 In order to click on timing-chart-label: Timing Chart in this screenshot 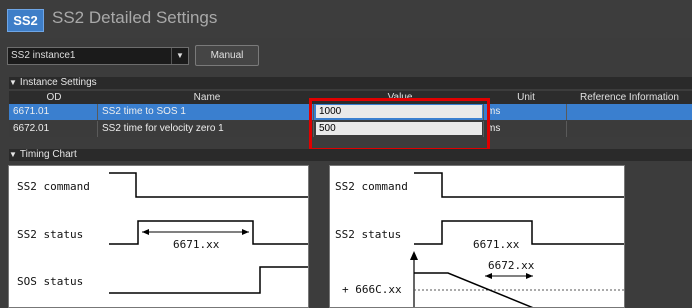, I will do `click(48, 154)`.